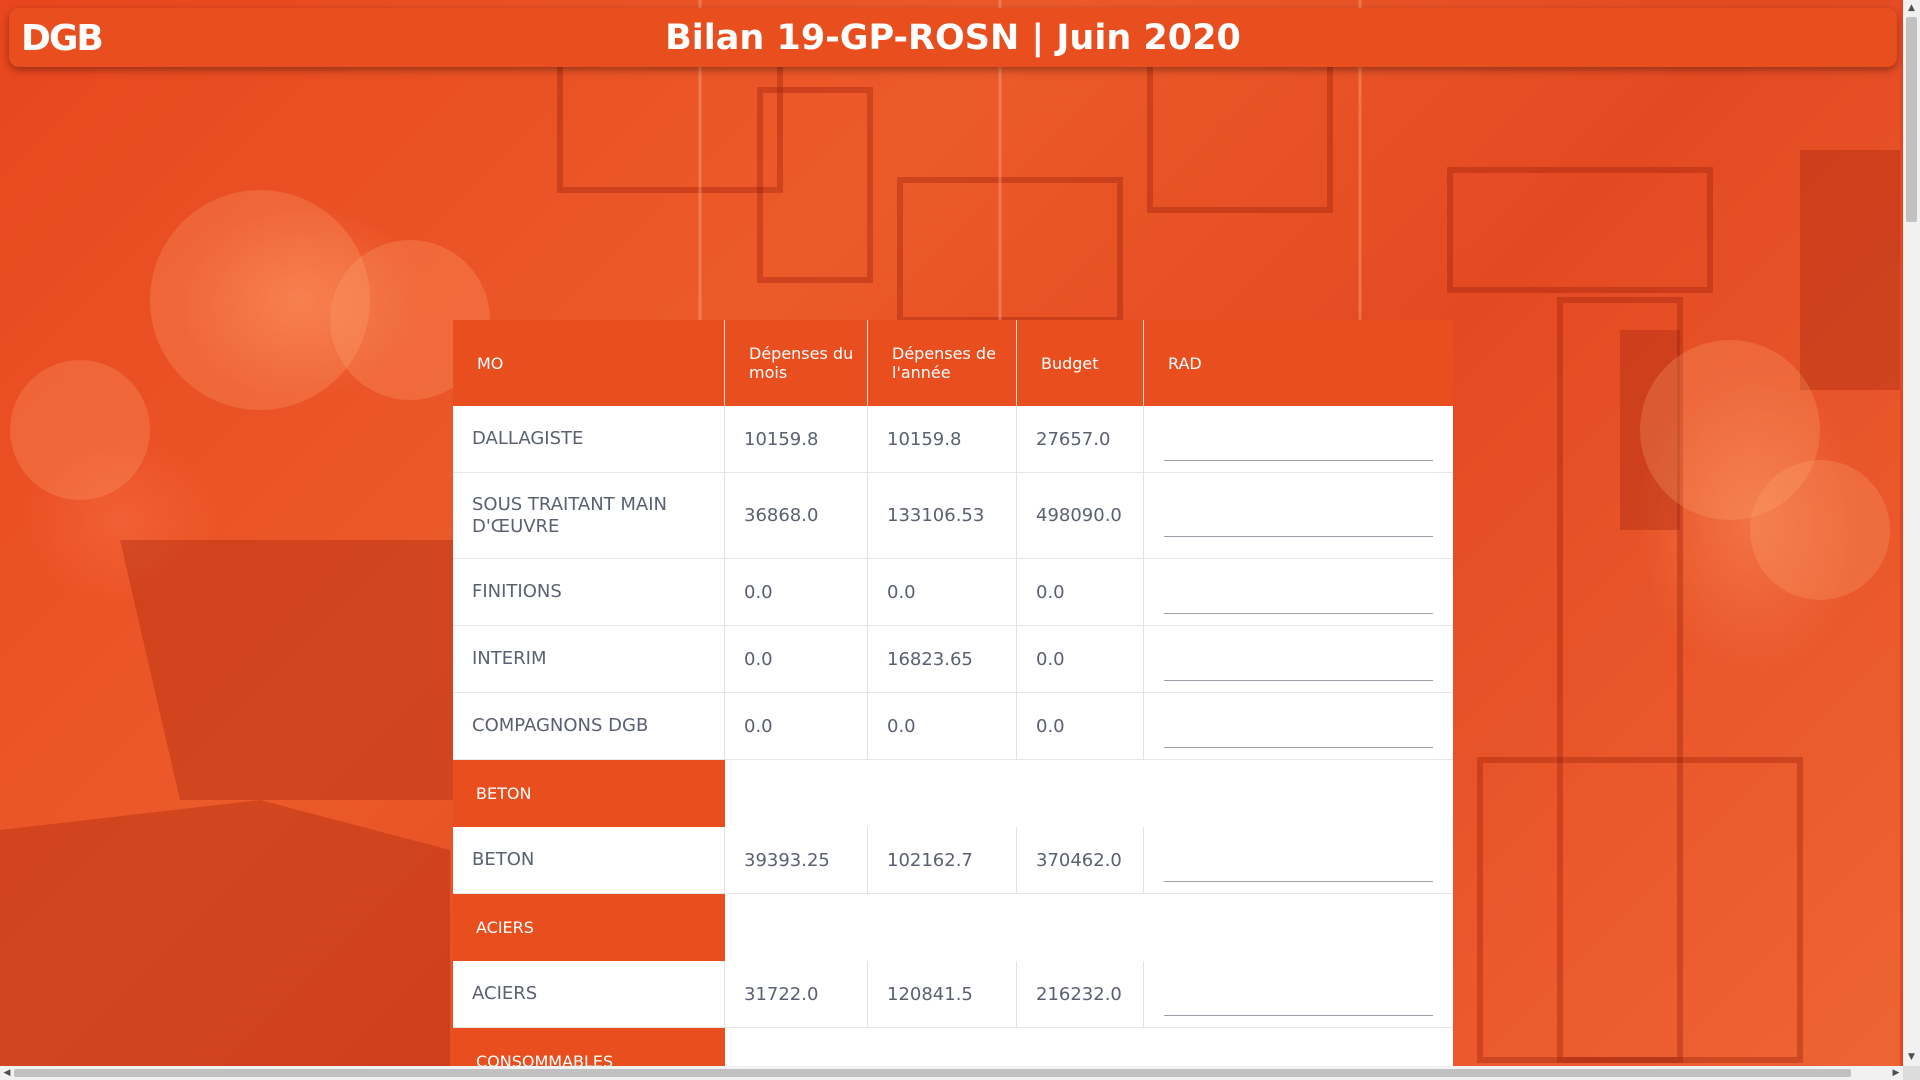  Describe the element at coordinates (589, 439) in the screenshot. I see `row-label: DALLAGISTE` at that location.